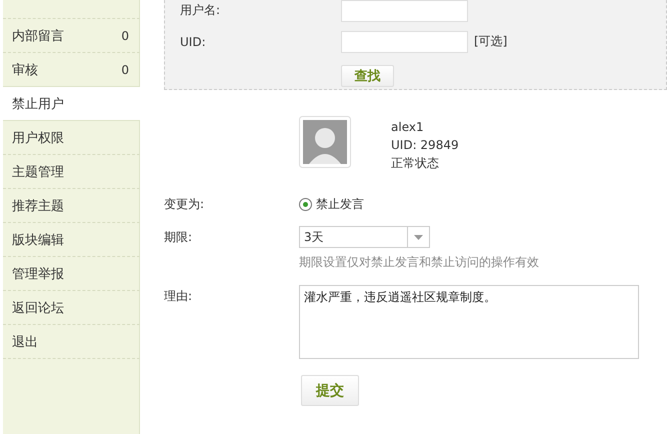 The width and height of the screenshot is (667, 434). Describe the element at coordinates (71, 308) in the screenshot. I see `sidebar-item: 返回论坛` at that location.